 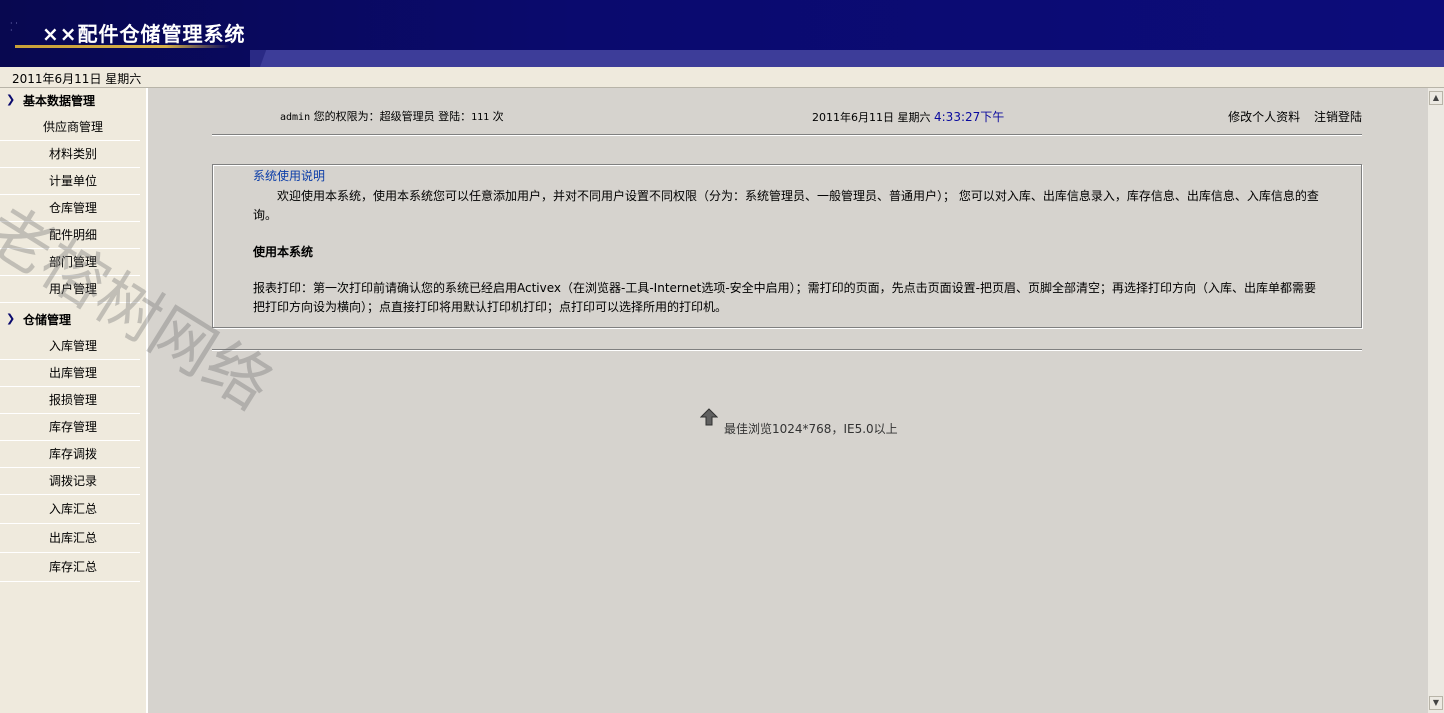 What do you see at coordinates (70, 481) in the screenshot?
I see `sidebar-item-transfer-log: 调拨记录` at bounding box center [70, 481].